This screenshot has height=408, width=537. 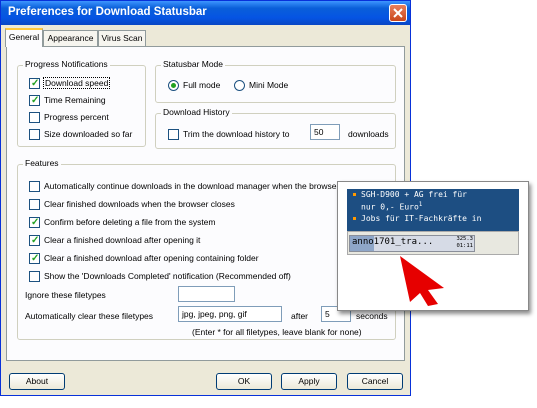 I want to click on tab-general-label: General, so click(x=24, y=37).